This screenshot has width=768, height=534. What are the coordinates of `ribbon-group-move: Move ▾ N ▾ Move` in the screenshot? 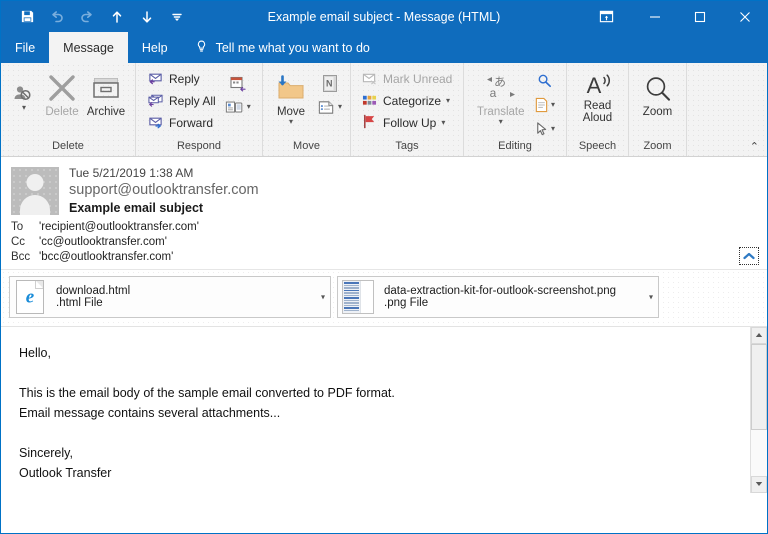 It's located at (306, 109).